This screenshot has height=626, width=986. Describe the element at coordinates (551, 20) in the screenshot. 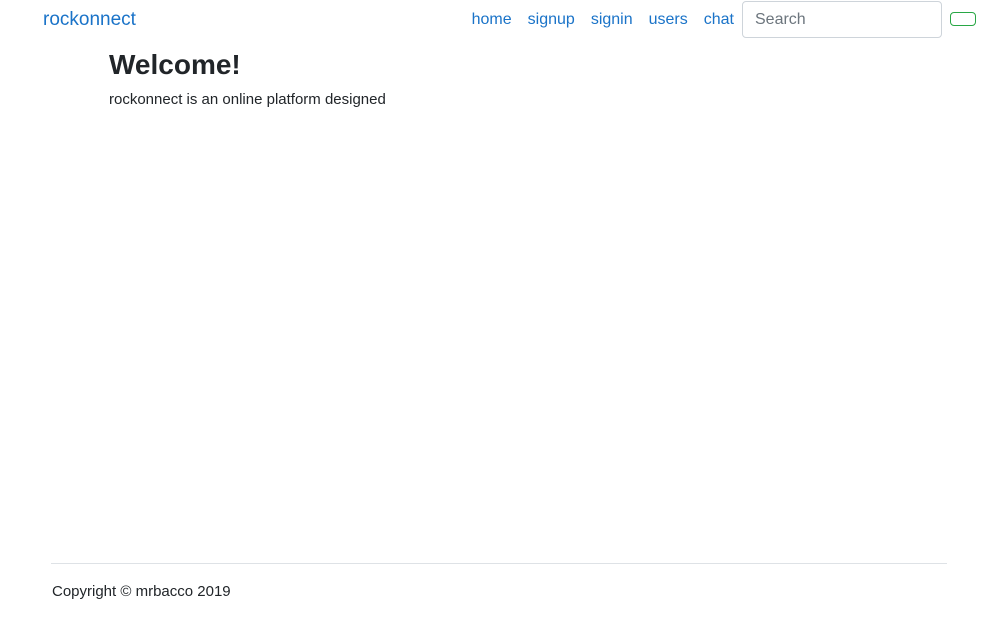

I see `nav-link-signup: signup` at that location.